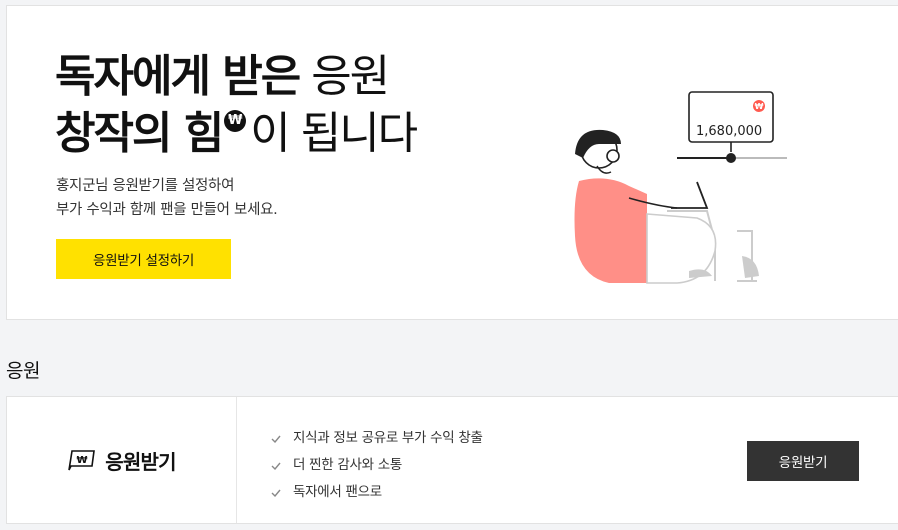 This screenshot has height=530, width=898. Describe the element at coordinates (729, 131) in the screenshot. I see `amount-value: 1,680,000` at that location.